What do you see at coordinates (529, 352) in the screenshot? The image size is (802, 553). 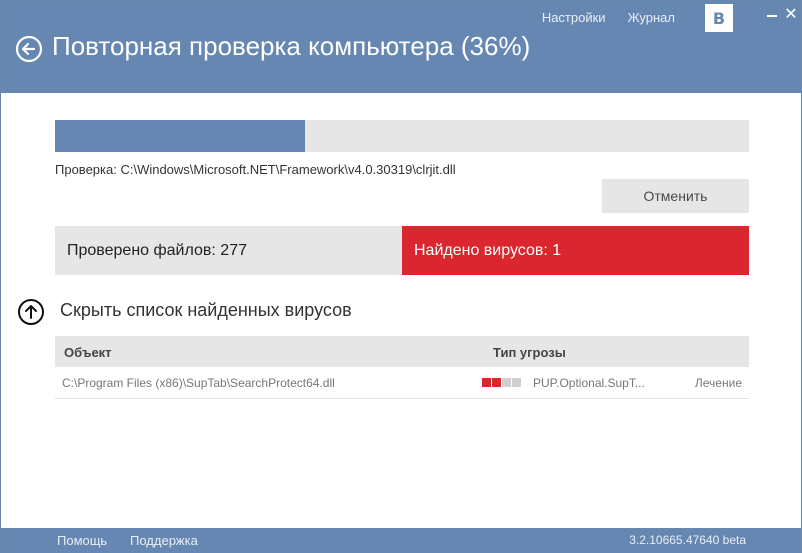 I see `column-threat-type: Тип угрозы` at bounding box center [529, 352].